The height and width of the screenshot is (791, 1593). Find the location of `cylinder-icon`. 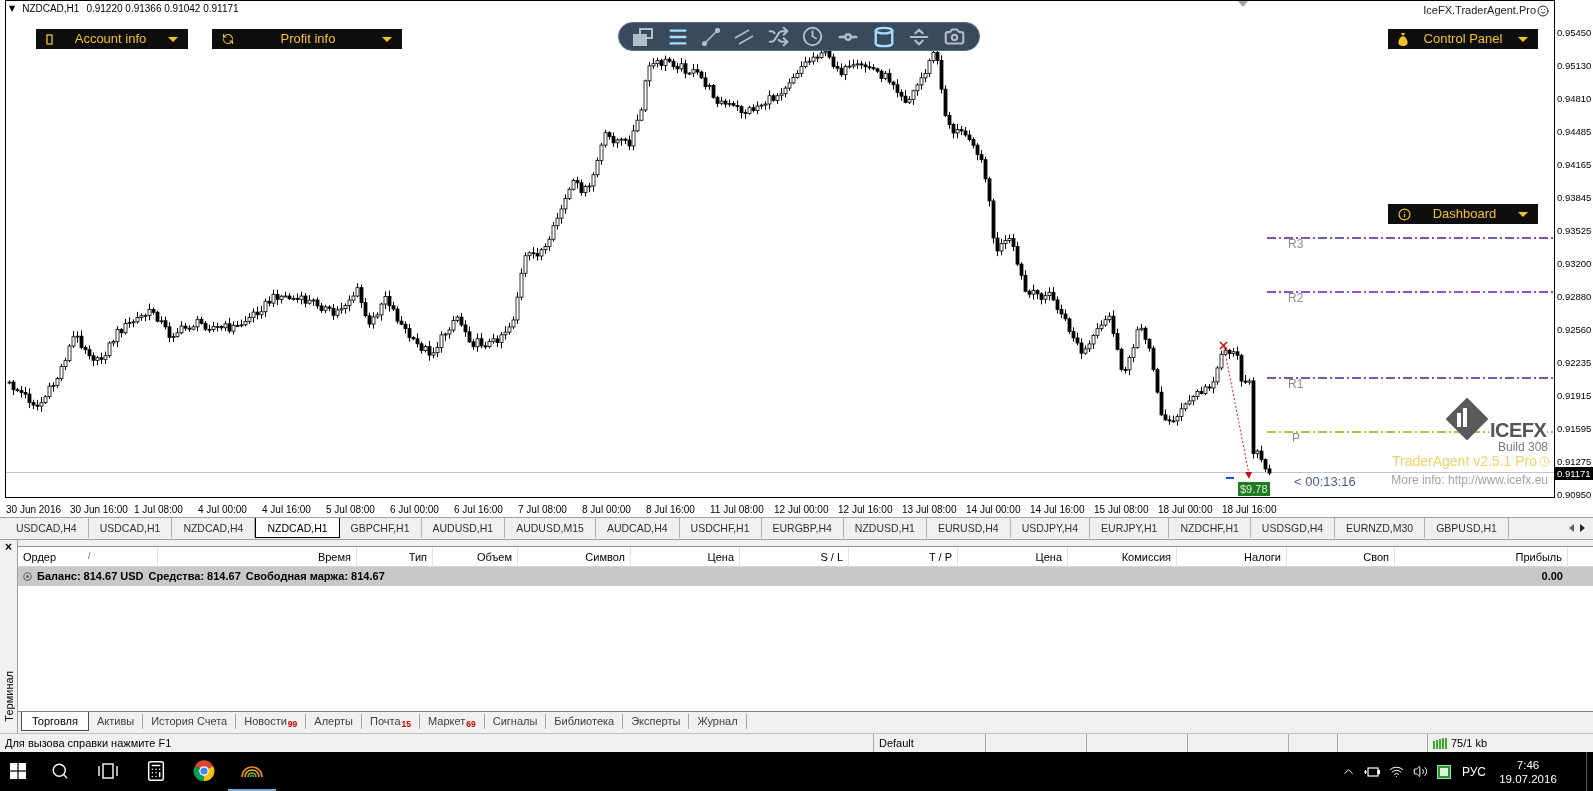

cylinder-icon is located at coordinates (883, 36).